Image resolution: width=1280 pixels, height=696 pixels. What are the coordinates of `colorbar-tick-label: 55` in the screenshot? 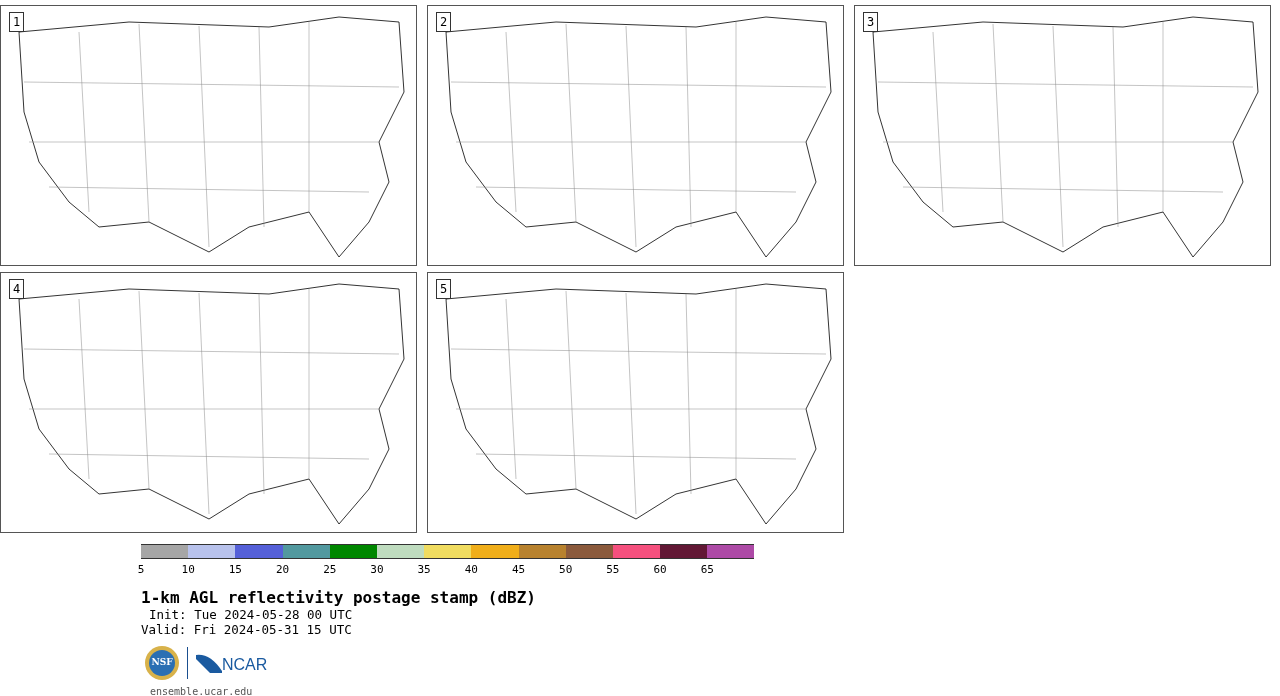 It's located at (613, 570).